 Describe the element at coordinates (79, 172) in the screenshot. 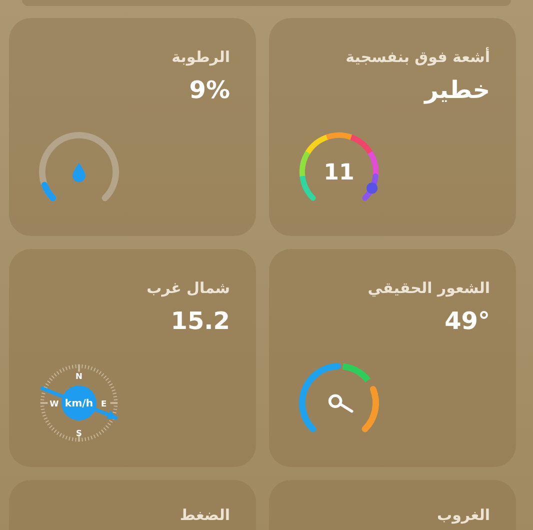

I see `water-drop-icon` at that location.